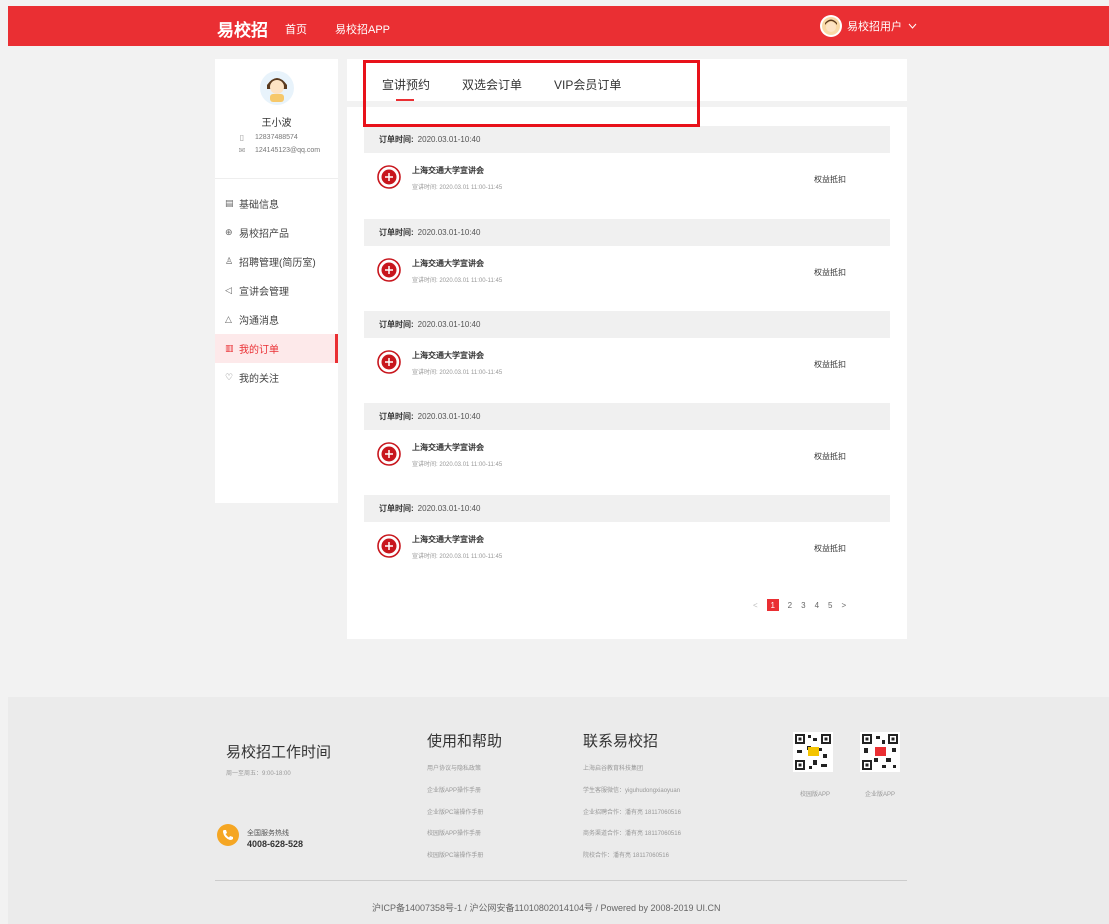 Image resolution: width=1109 pixels, height=924 pixels. What do you see at coordinates (242, 150) in the screenshot?
I see `mail-icon: ✉` at bounding box center [242, 150].